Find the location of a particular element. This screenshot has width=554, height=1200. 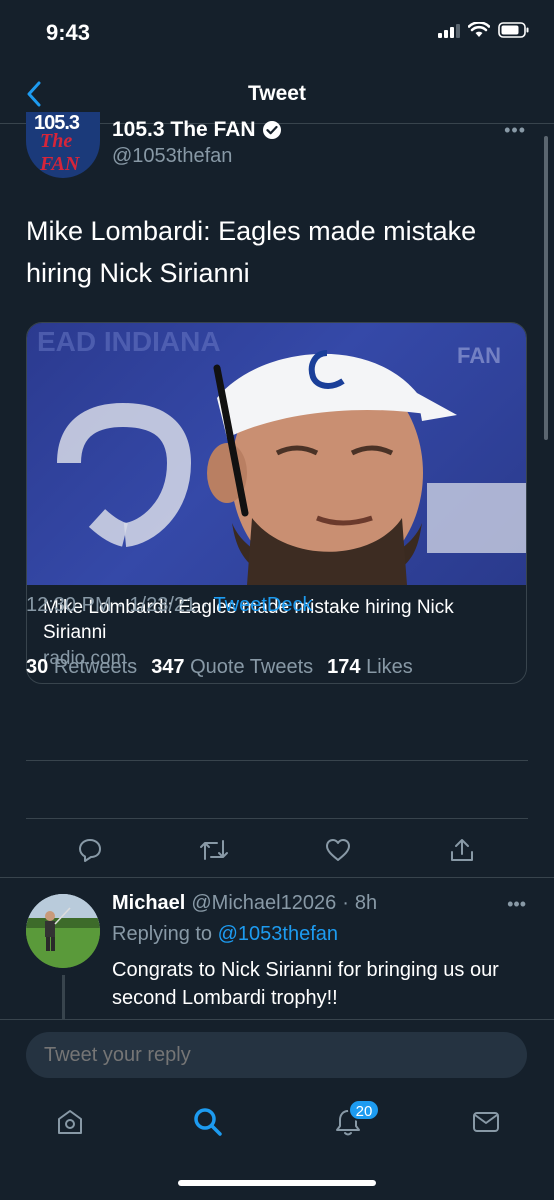

reply-compose-box is located at coordinates (276, 1055).